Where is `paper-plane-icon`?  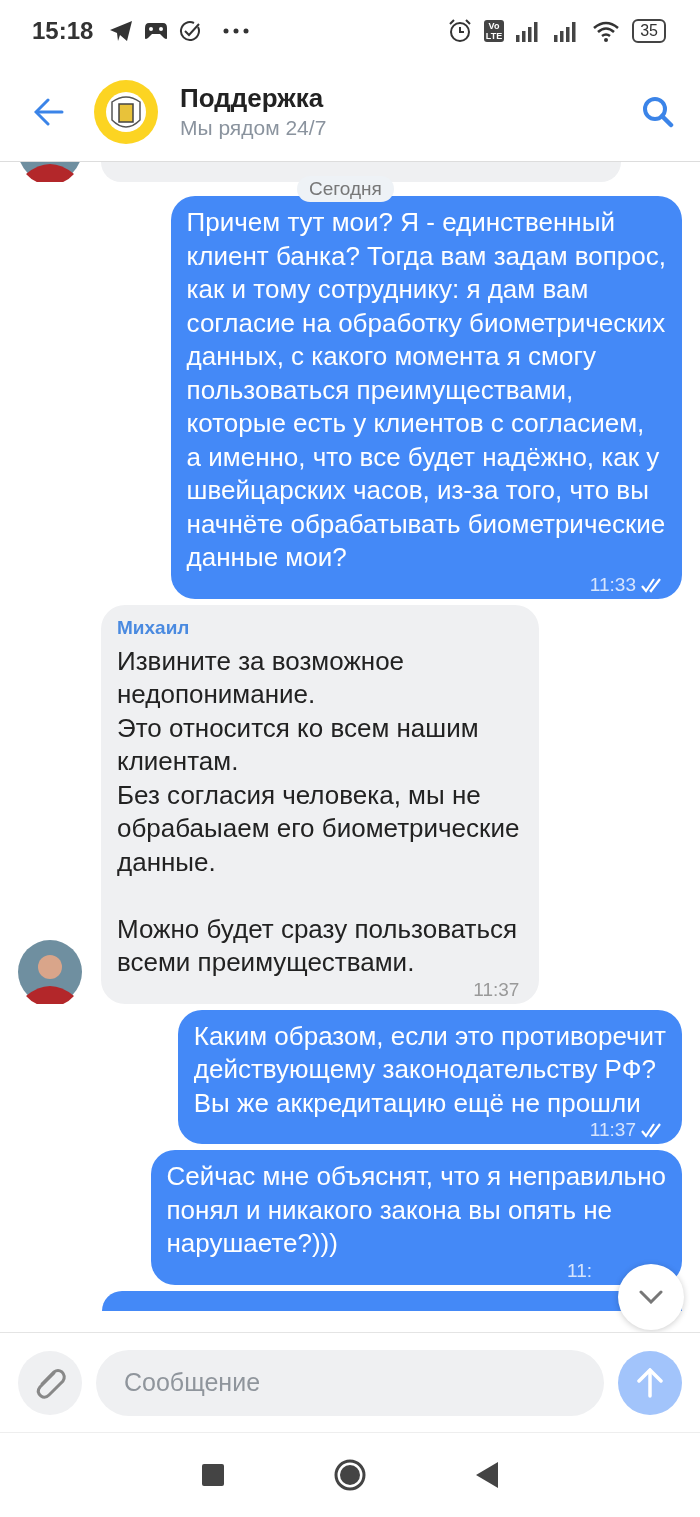
paper-plane-icon is located at coordinates (121, 31).